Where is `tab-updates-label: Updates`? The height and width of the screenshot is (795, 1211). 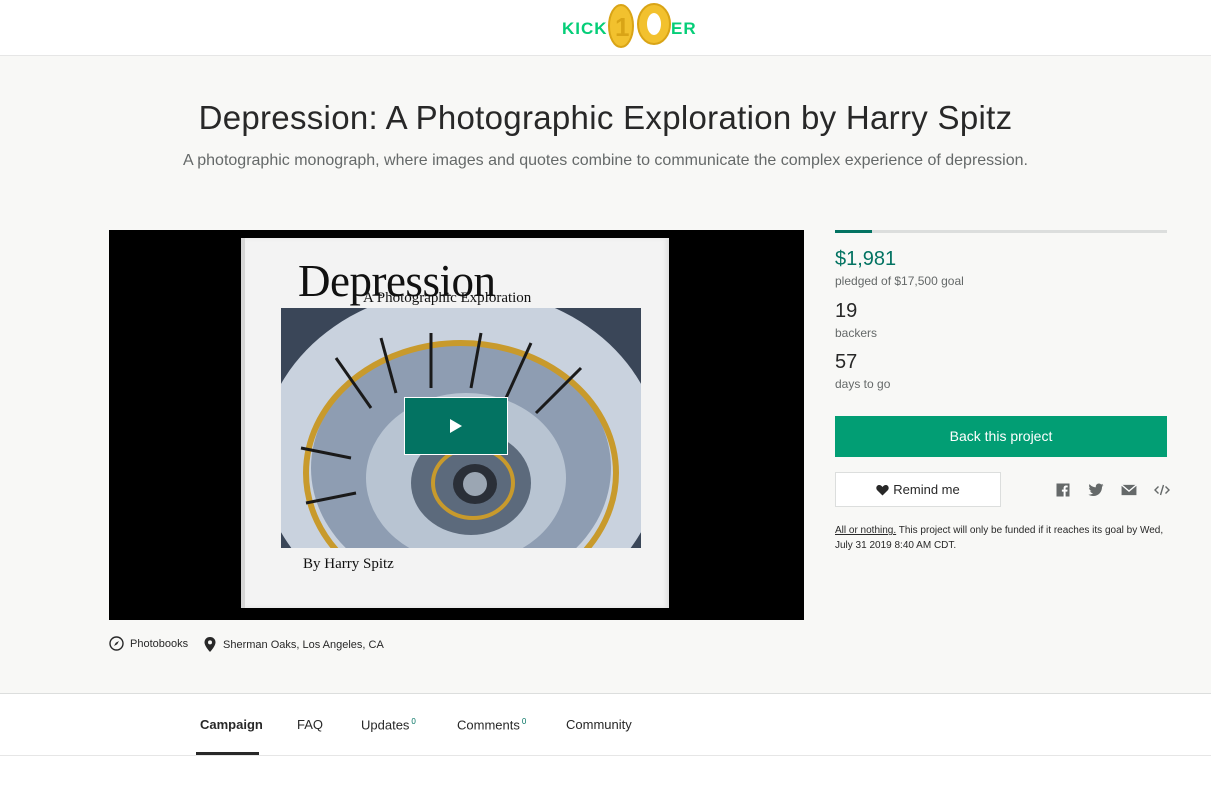
tab-updates-label: Updates is located at coordinates (385, 725).